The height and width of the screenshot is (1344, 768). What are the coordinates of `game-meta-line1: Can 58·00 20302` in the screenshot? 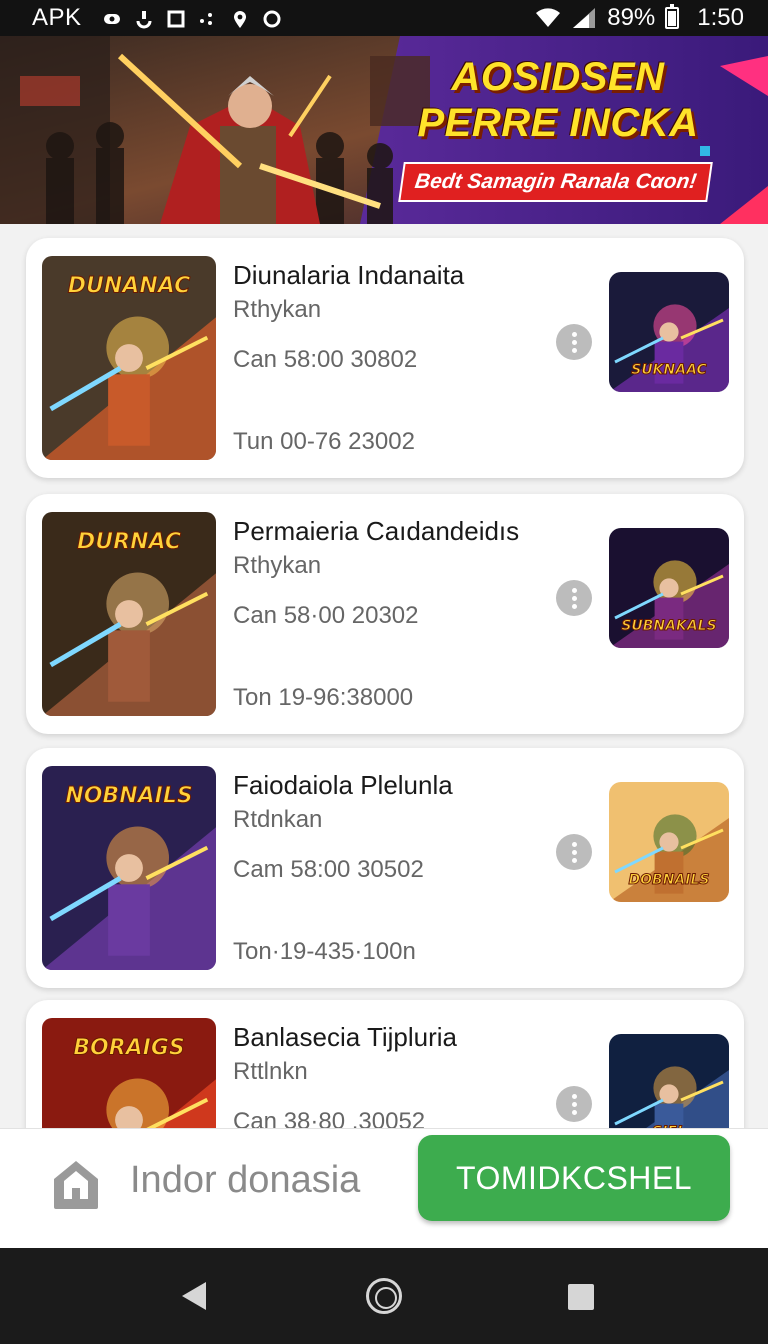 It's located at (326, 615).